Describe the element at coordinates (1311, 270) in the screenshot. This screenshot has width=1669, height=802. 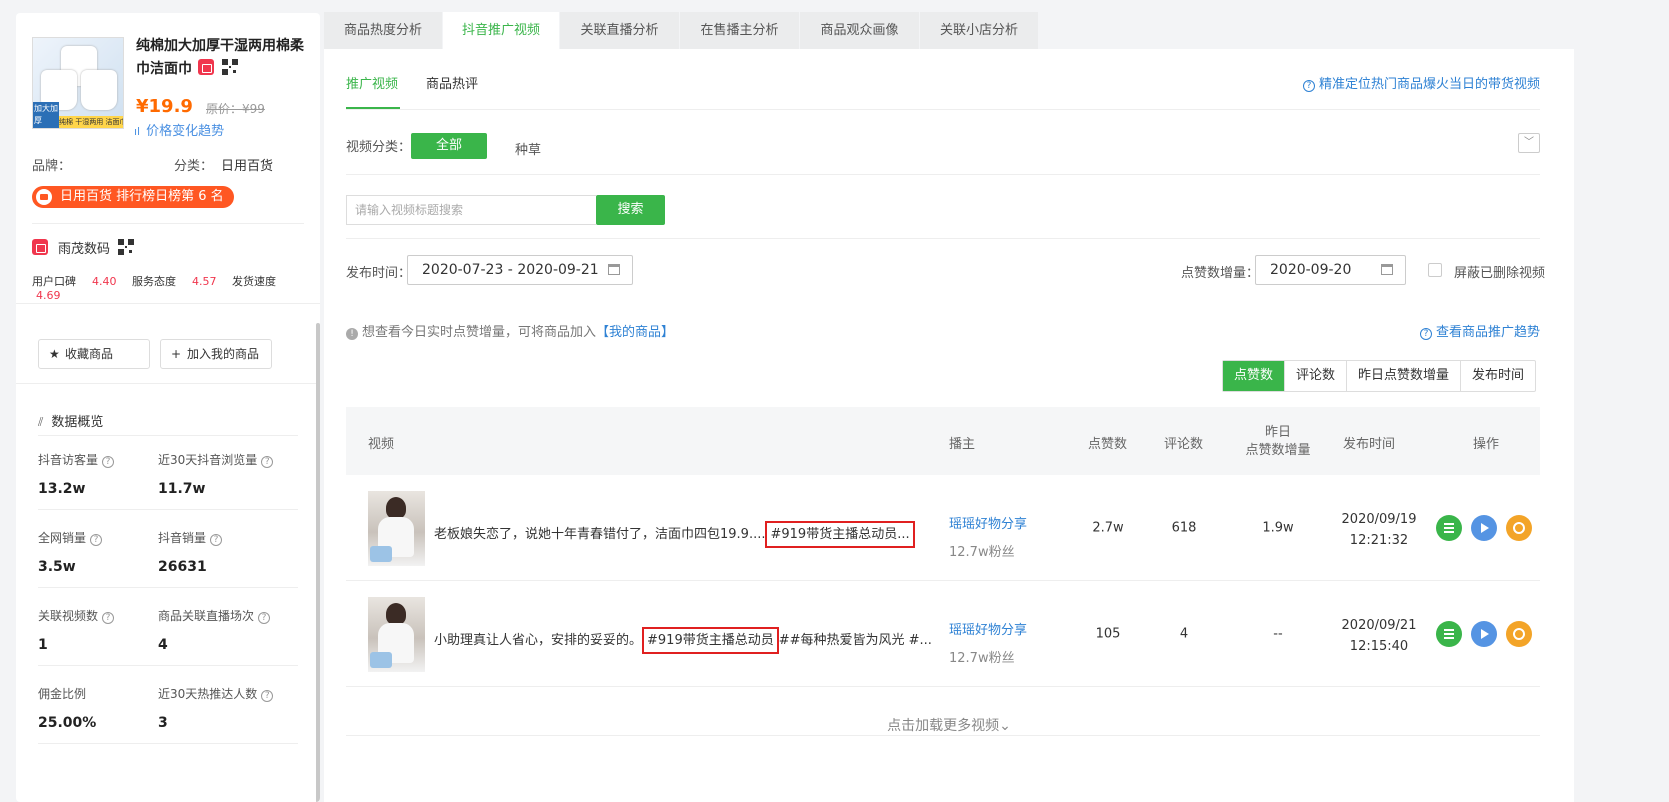
I see `likes-increment-date-text: 2020-09-20` at that location.